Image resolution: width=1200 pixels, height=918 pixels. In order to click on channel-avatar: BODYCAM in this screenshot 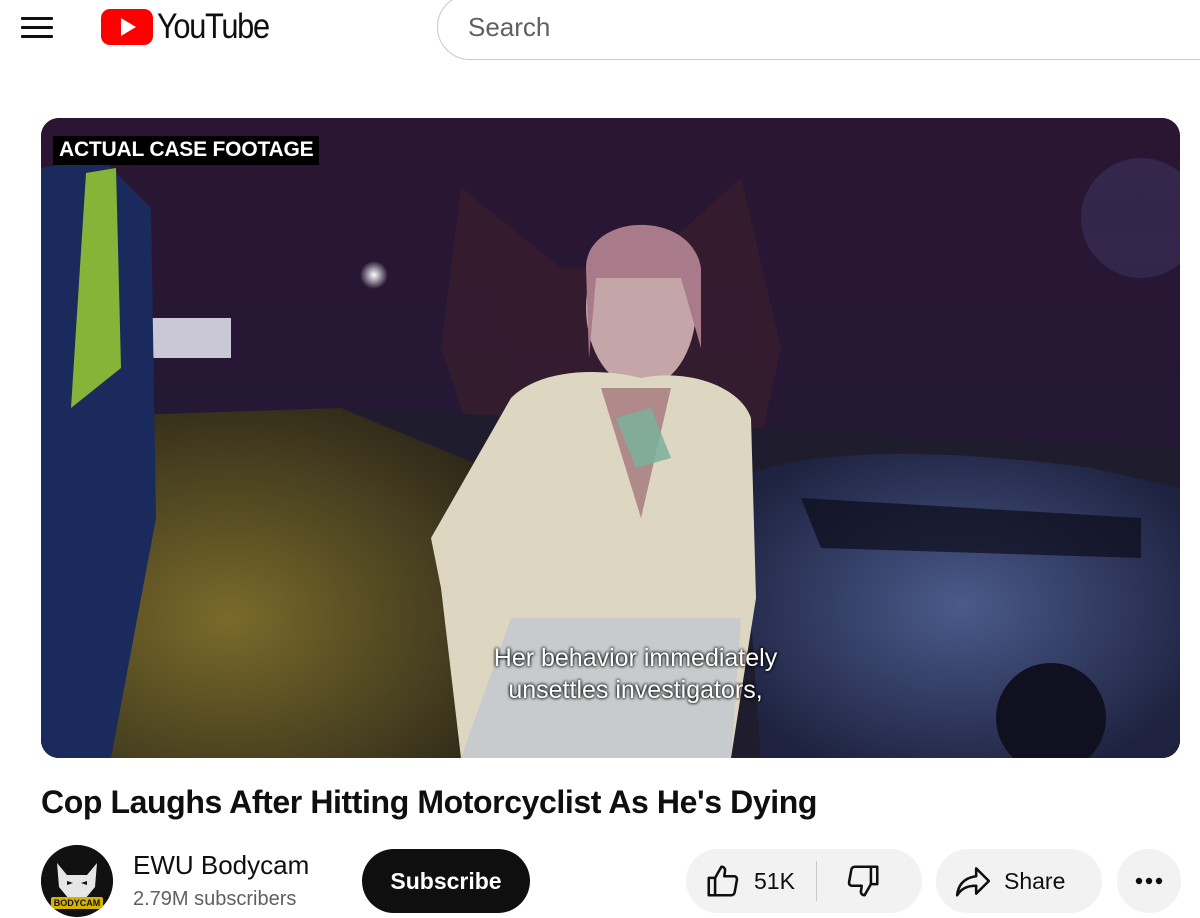, I will do `click(77, 881)`.